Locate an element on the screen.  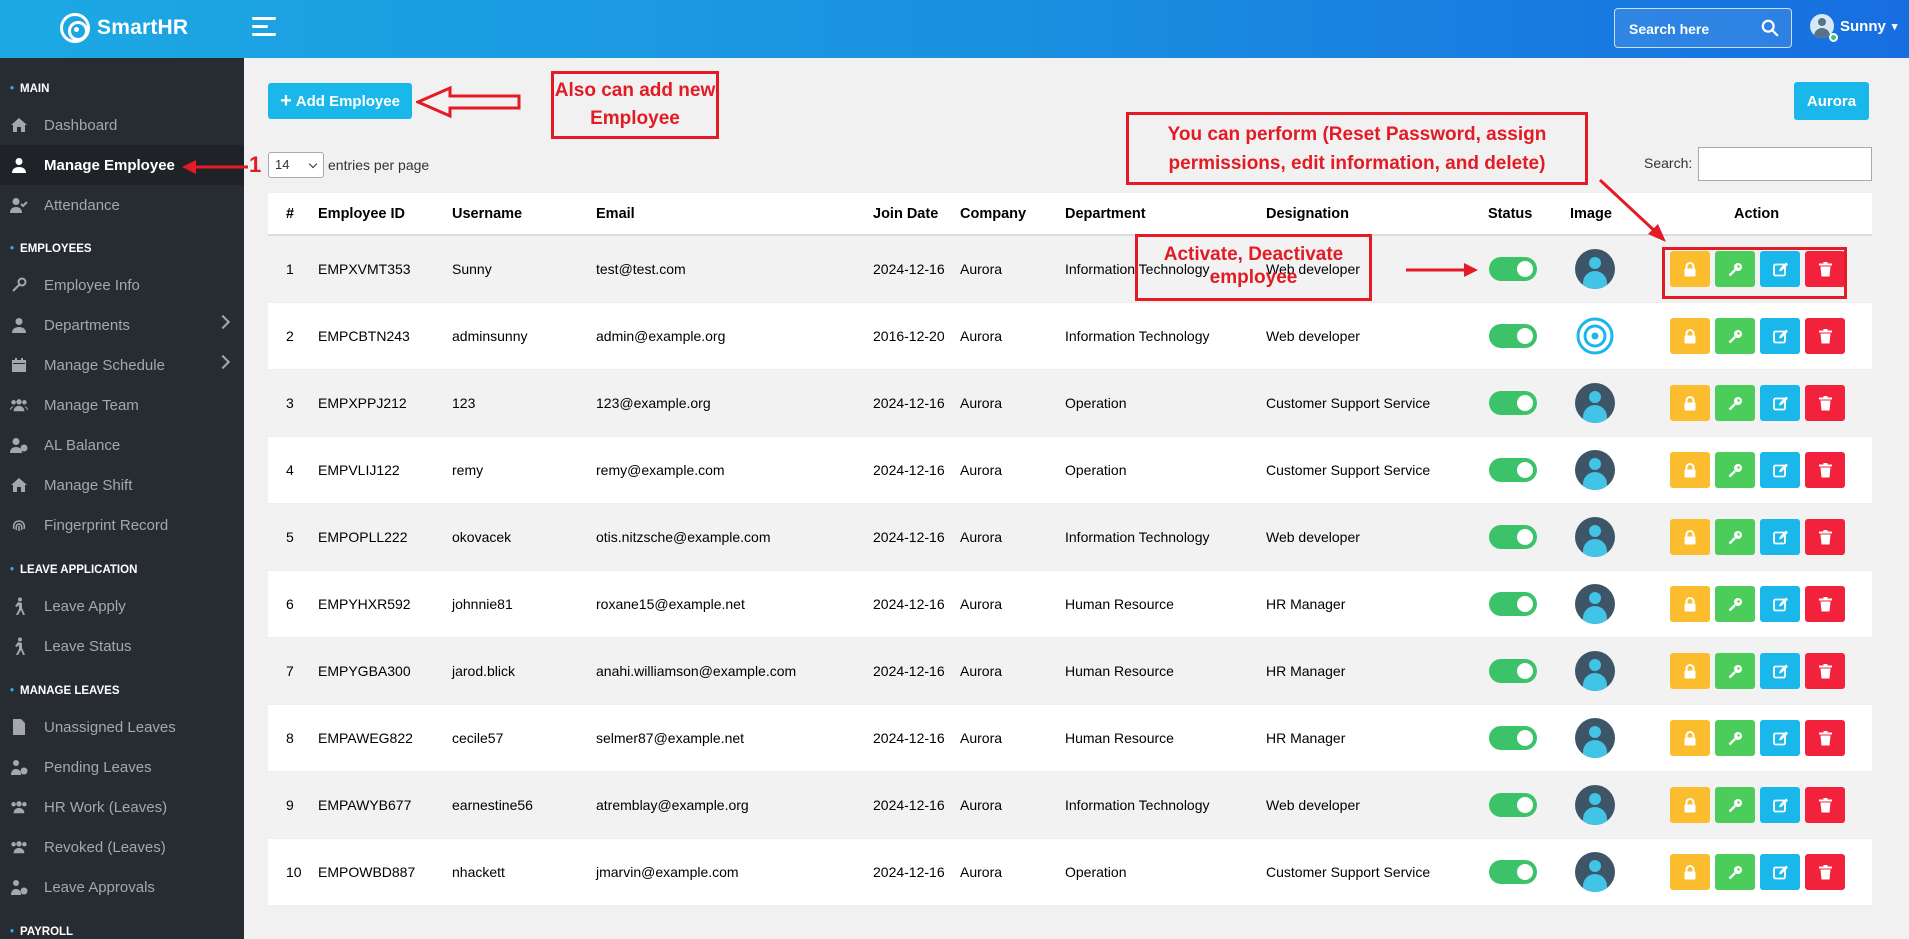
team-icon is located at coordinates (19, 405).